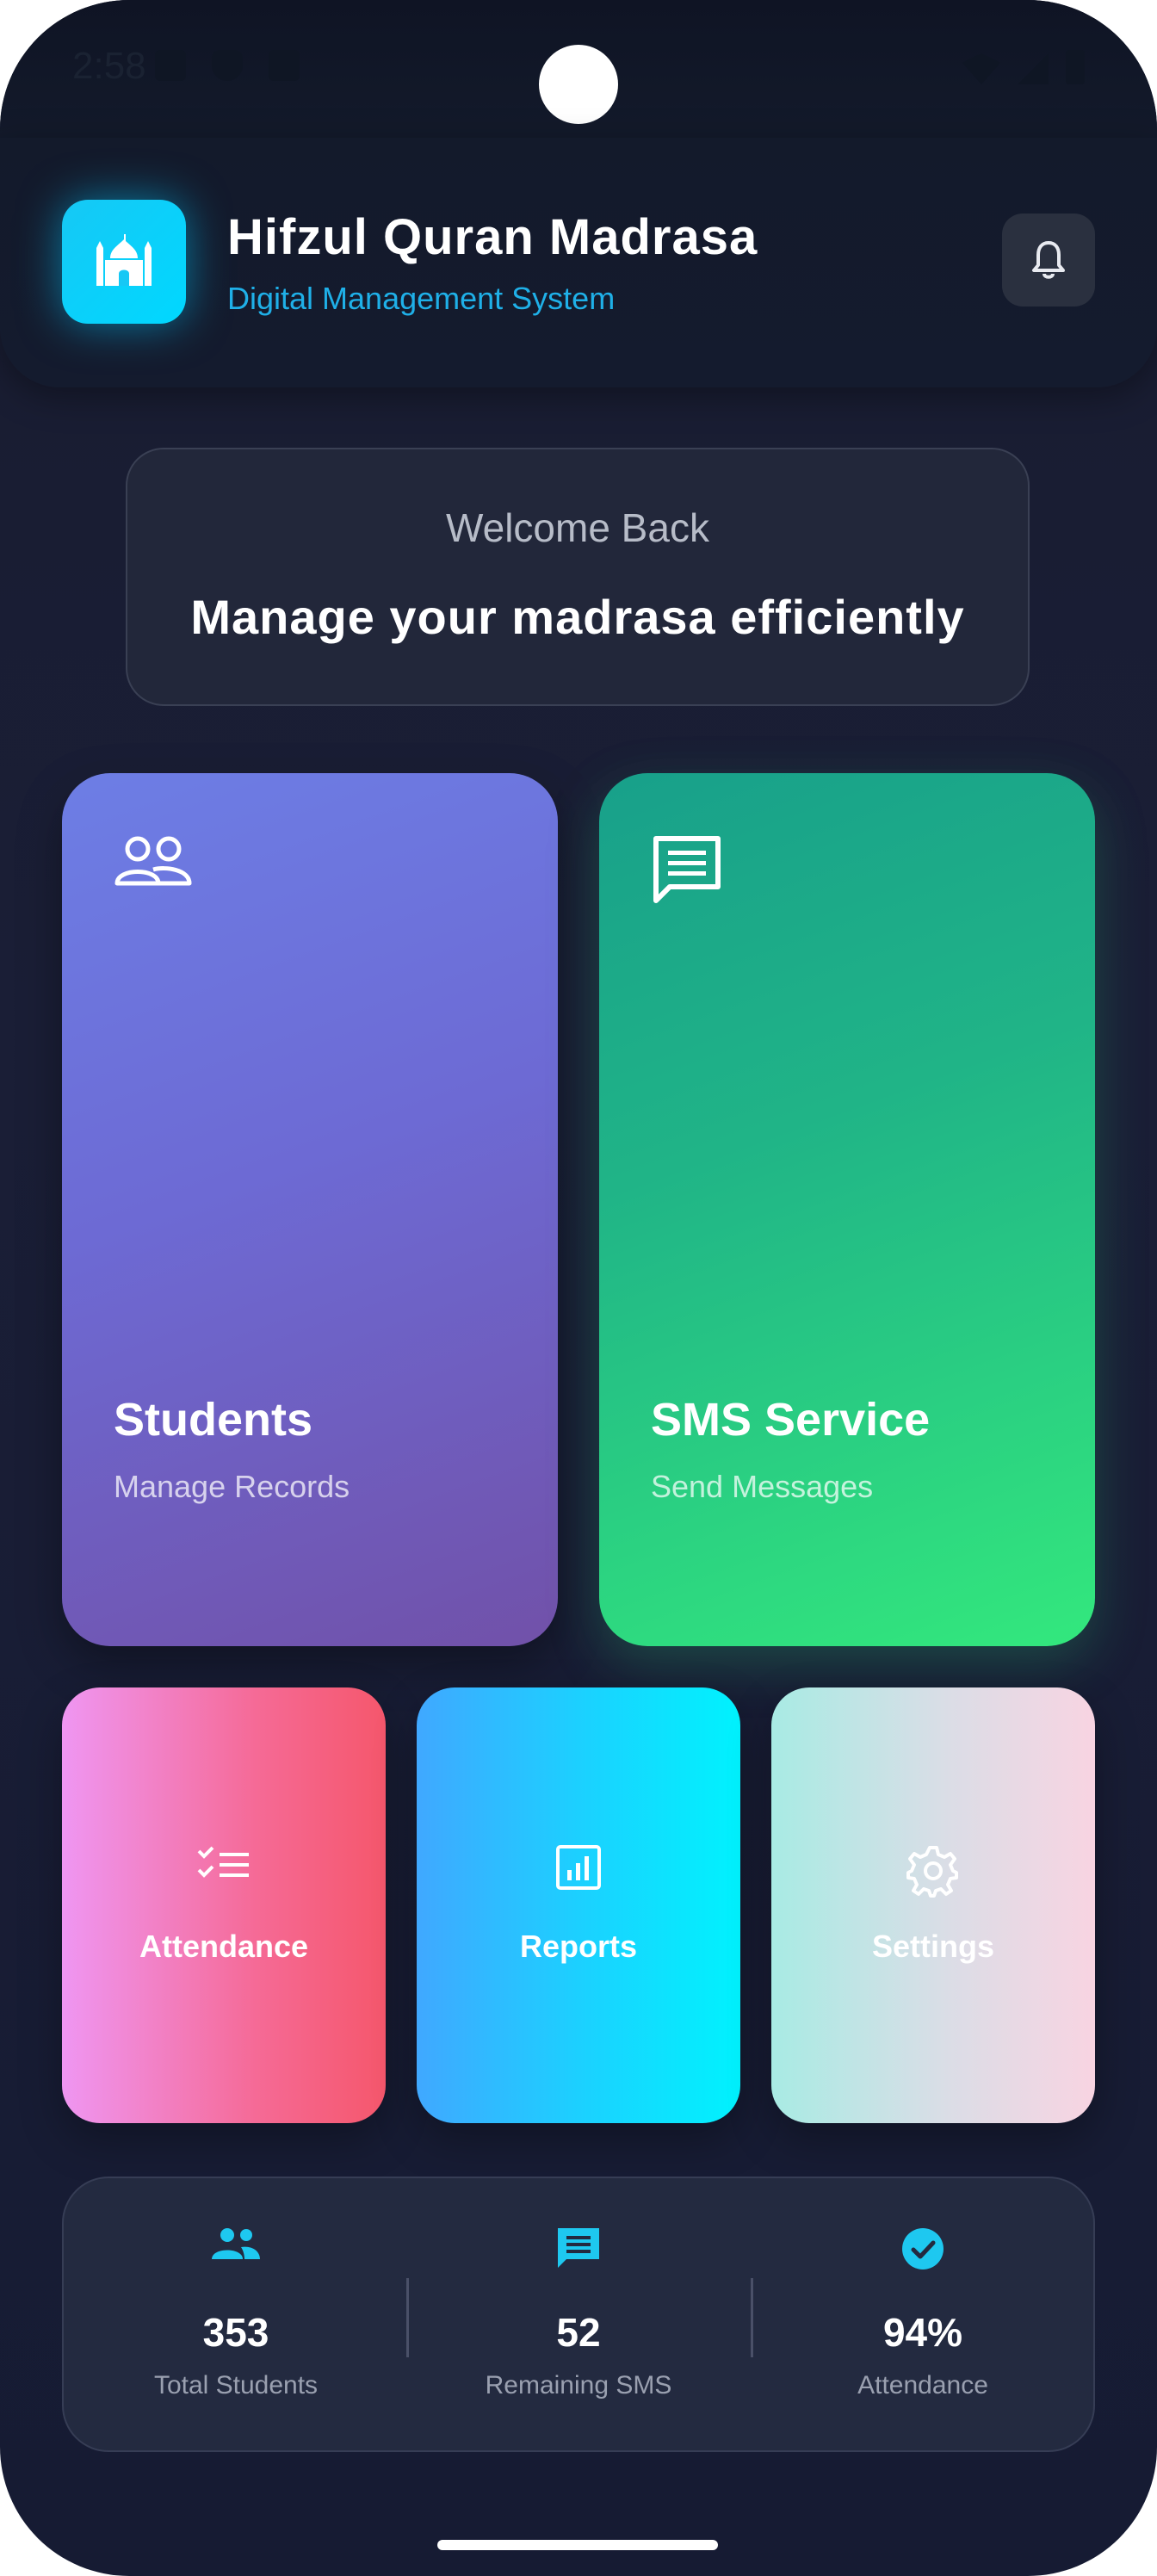 The width and height of the screenshot is (1157, 2576). Describe the element at coordinates (579, 1947) in the screenshot. I see `reports-label: Reports` at that location.